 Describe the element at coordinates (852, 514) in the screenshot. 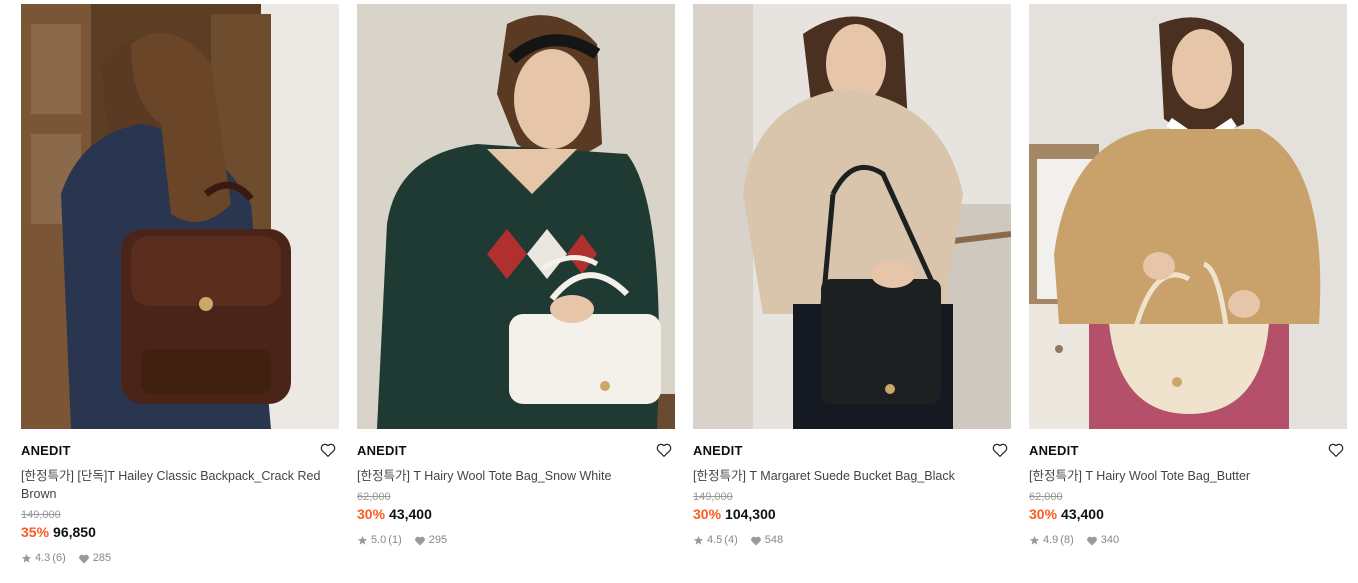

I see `price-line: 30% 104,300` at that location.